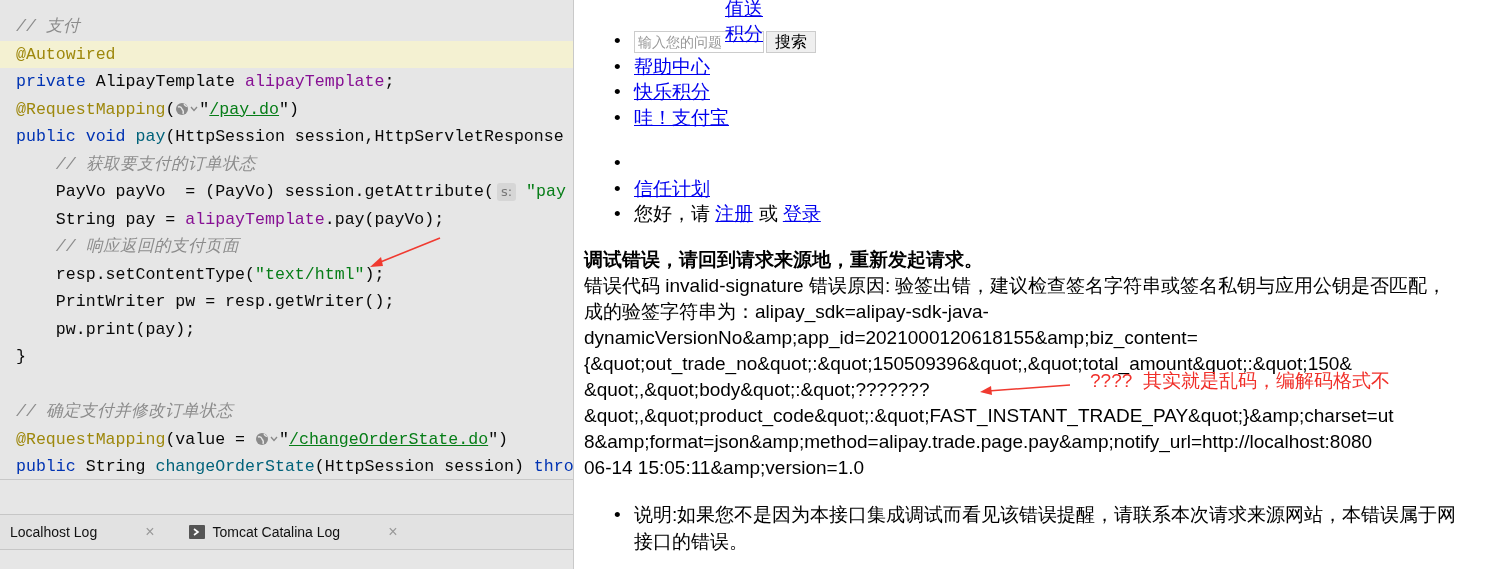 Image resolution: width=1499 pixels, height=569 pixels. I want to click on code-text: ;, so click(389, 82).